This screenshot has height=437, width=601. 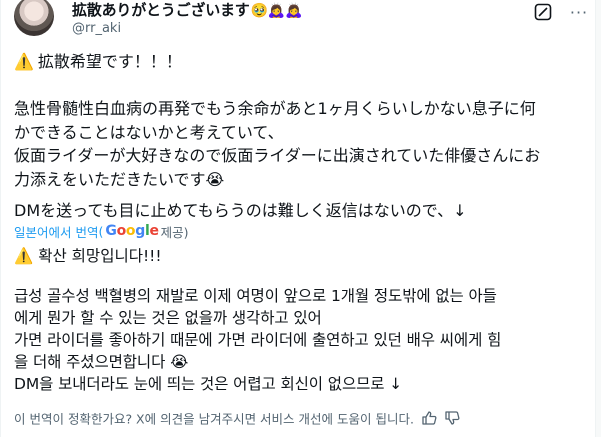 What do you see at coordinates (132, 231) in the screenshot?
I see `google-logo: Google` at bounding box center [132, 231].